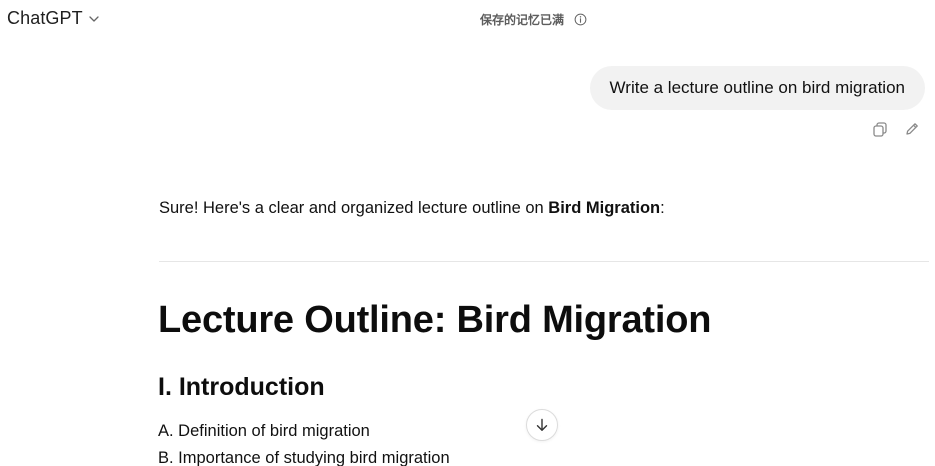 This screenshot has height=466, width=935. I want to click on pencil-icon, so click(912, 129).